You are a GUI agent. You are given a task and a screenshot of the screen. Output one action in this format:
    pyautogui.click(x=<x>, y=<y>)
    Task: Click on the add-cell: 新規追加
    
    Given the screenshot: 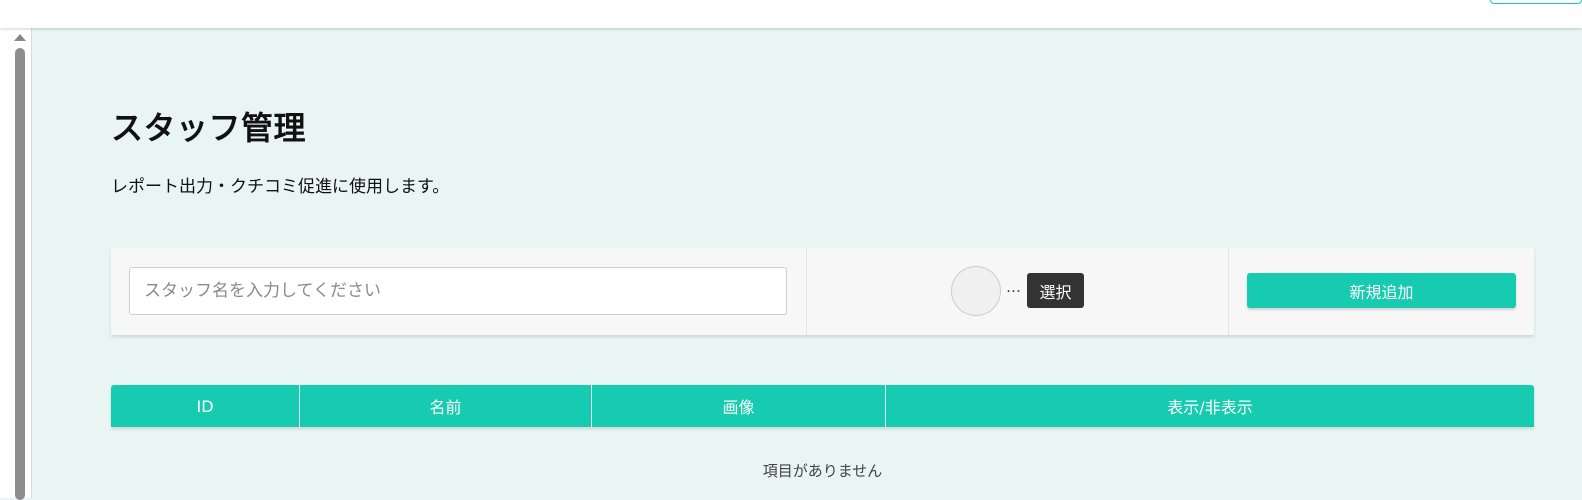 What is the action you would take?
    pyautogui.click(x=1381, y=291)
    